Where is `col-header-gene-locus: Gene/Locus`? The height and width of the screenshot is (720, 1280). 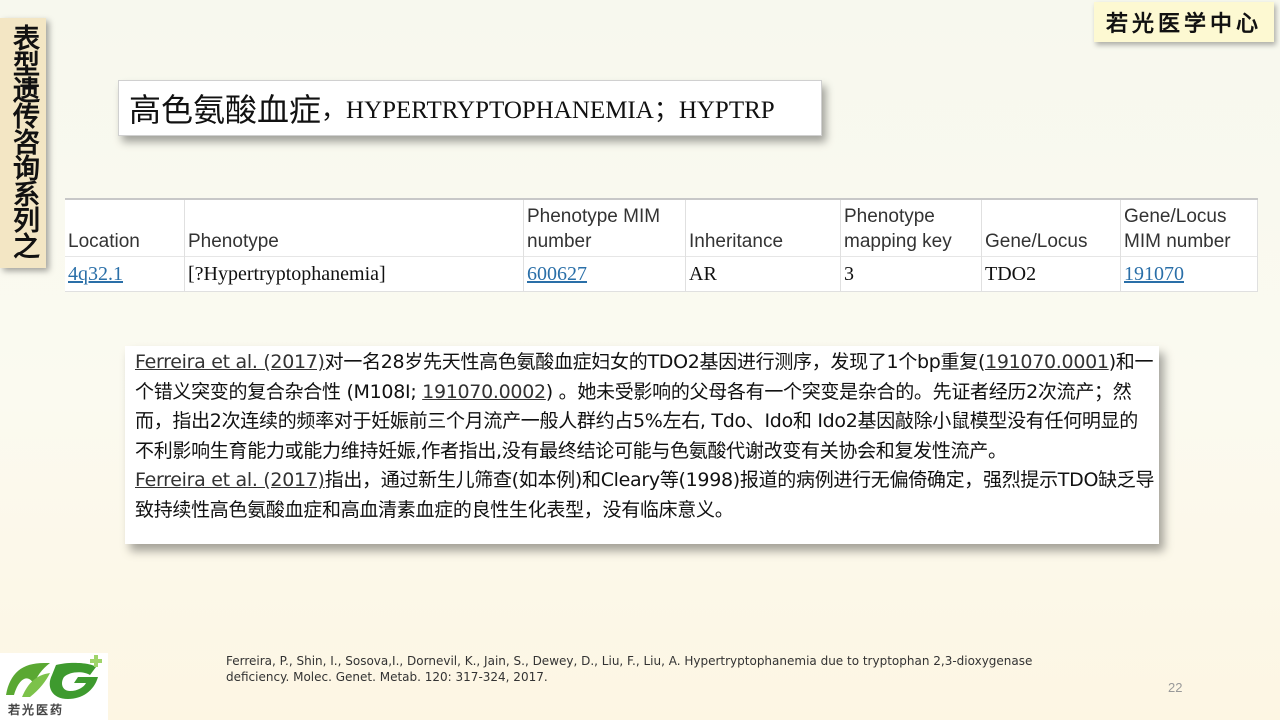 col-header-gene-locus: Gene/Locus is located at coordinates (1051, 227).